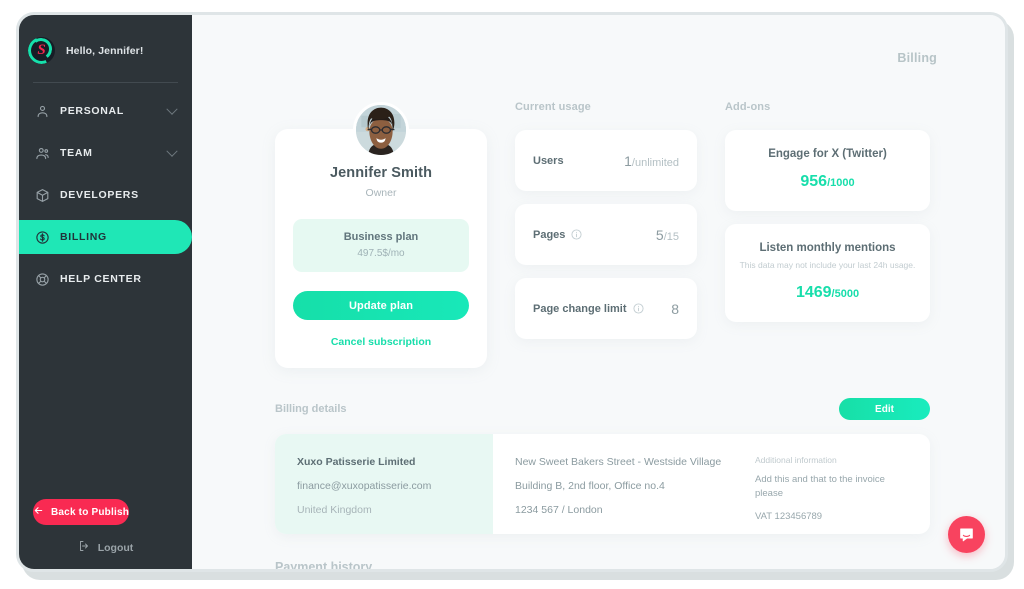 This screenshot has width=1024, height=589. What do you see at coordinates (381, 342) in the screenshot?
I see `cancel-subscription-link: Cancel subscription` at bounding box center [381, 342].